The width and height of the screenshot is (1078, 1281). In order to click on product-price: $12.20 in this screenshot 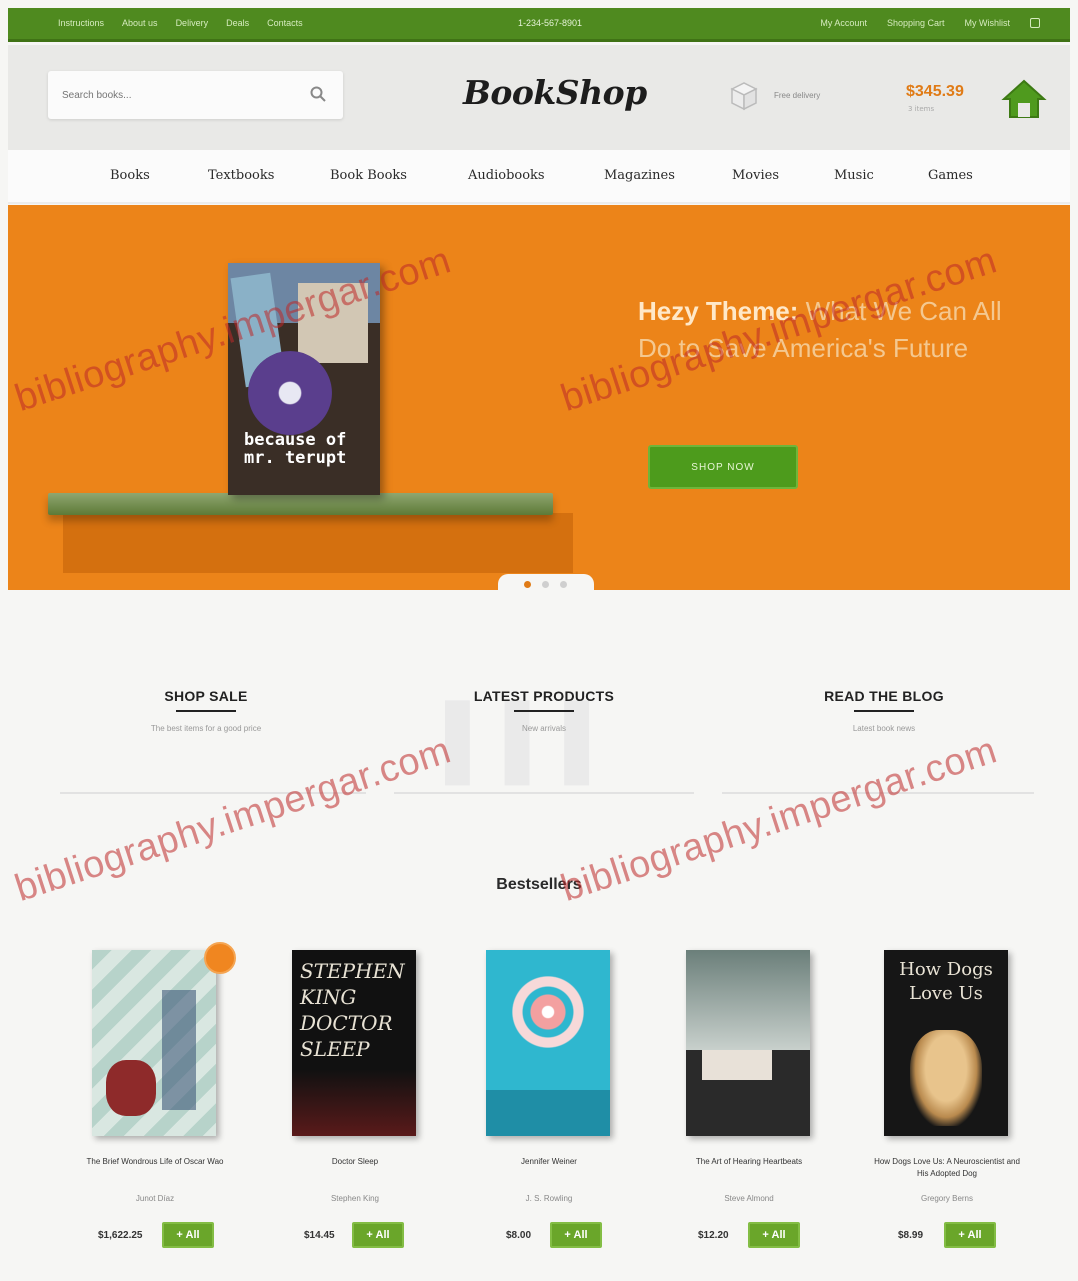, I will do `click(713, 1235)`.